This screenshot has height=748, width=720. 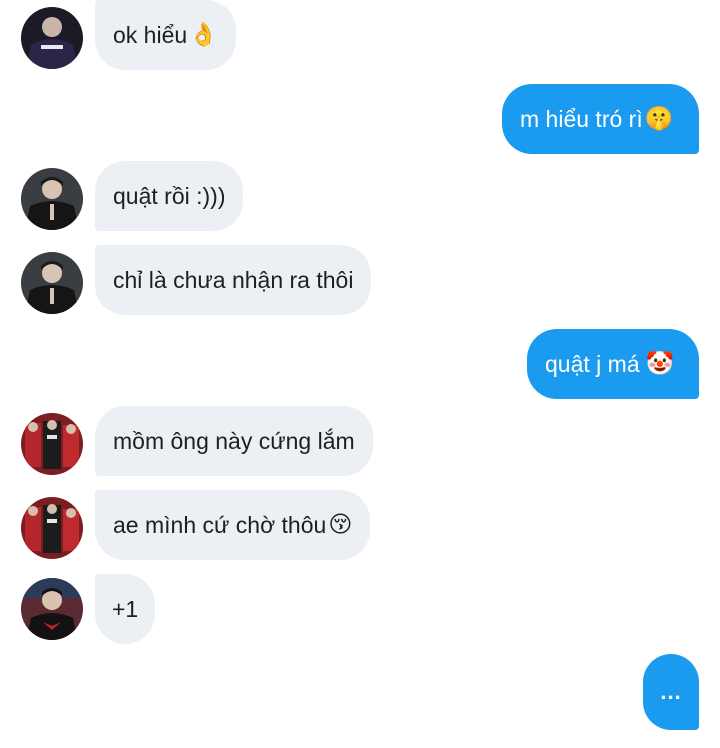 I want to click on message-text: chỉ là chưa nhận ra thôi, so click(x=233, y=279).